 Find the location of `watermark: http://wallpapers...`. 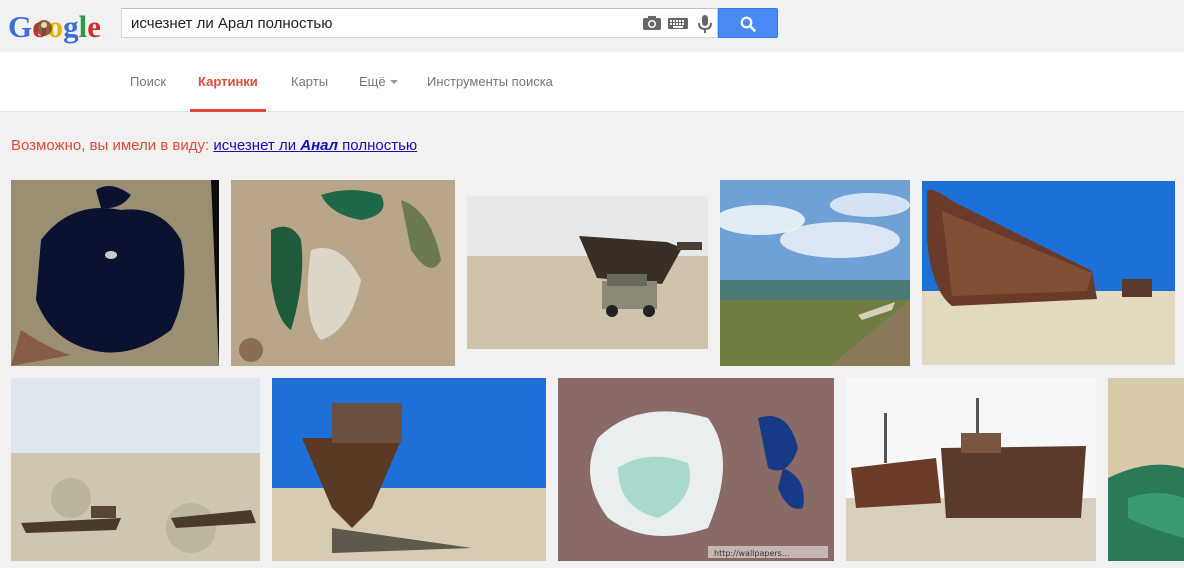

watermark: http://wallpapers... is located at coordinates (751, 553).